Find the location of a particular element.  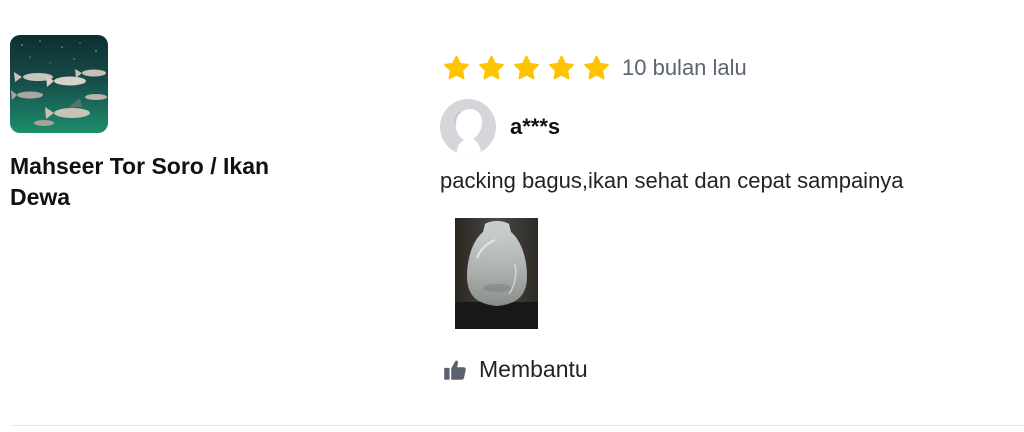

product-info: Mahseer Tor Soro / Ikan Dewa is located at coordinates (170, 124).